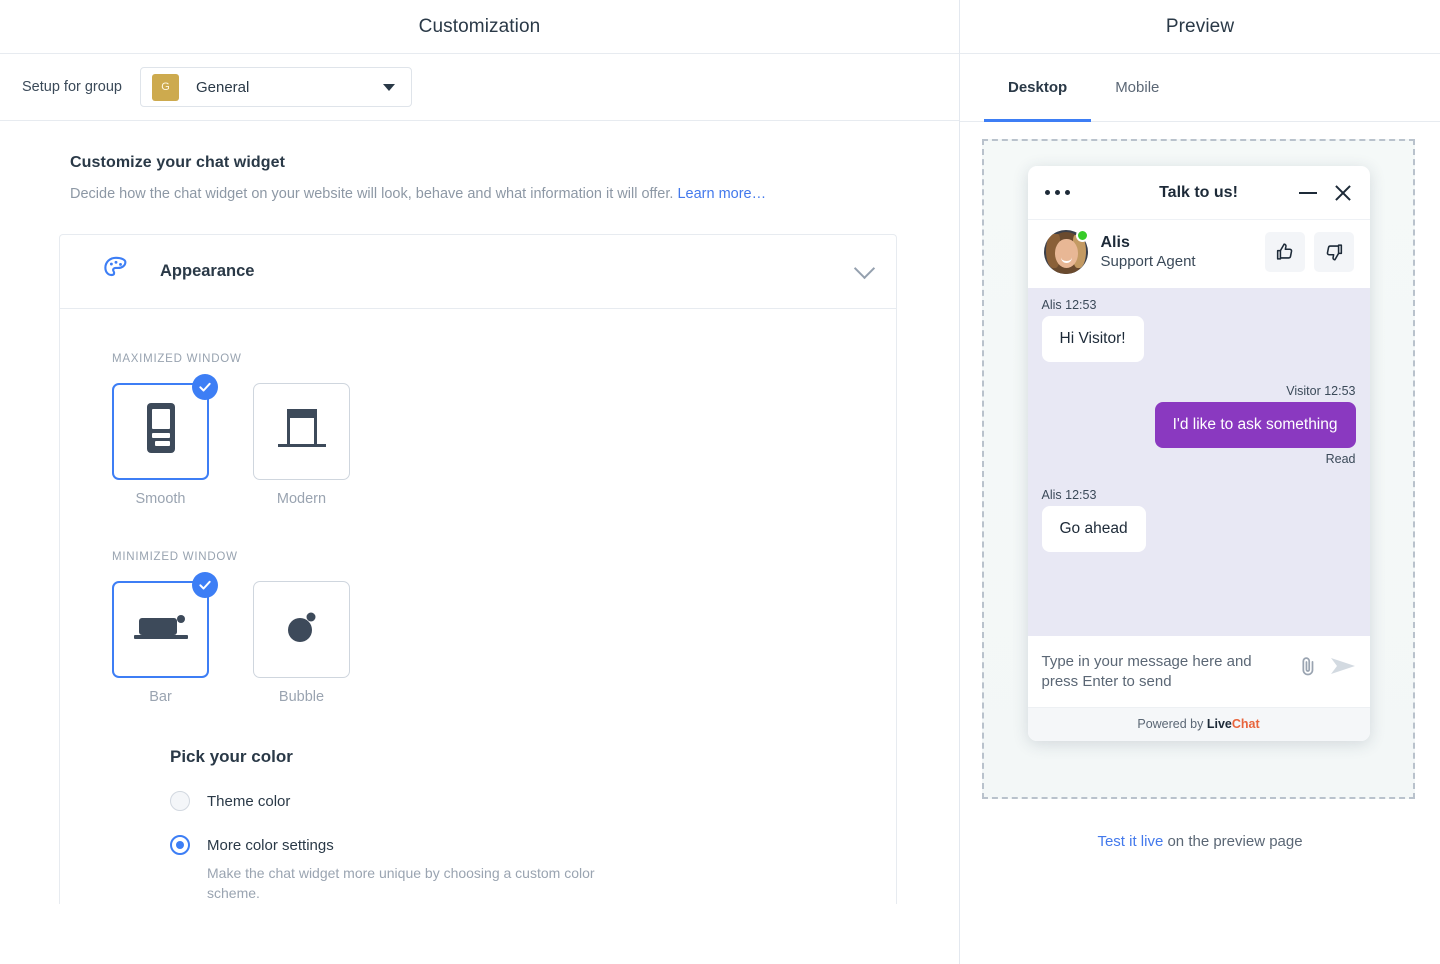 Image resolution: width=1440 pixels, height=964 pixels. Describe the element at coordinates (249, 801) in the screenshot. I see `radio-theme-color-label: Theme color` at that location.